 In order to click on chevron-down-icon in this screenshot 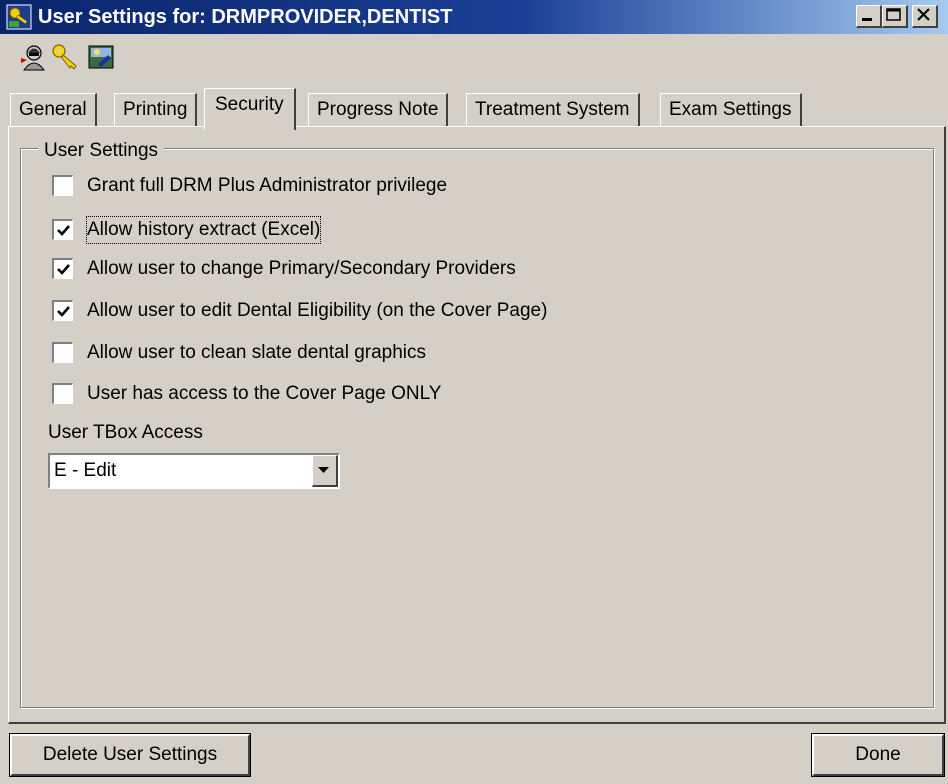, I will do `click(323, 470)`.